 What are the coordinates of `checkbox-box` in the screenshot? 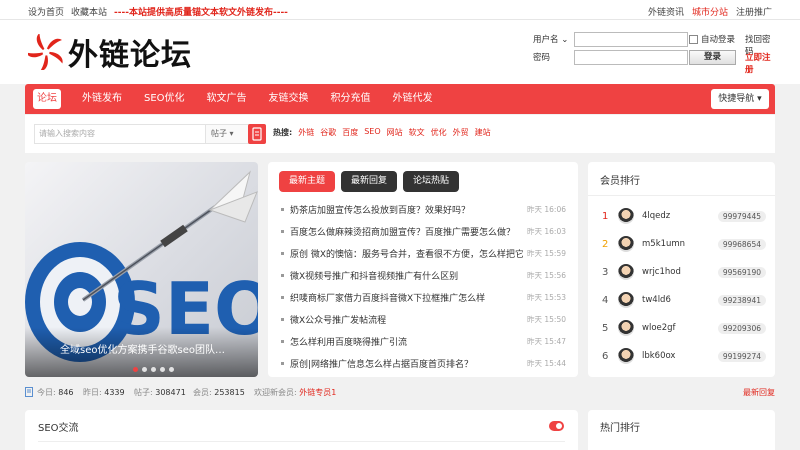 It's located at (693, 39).